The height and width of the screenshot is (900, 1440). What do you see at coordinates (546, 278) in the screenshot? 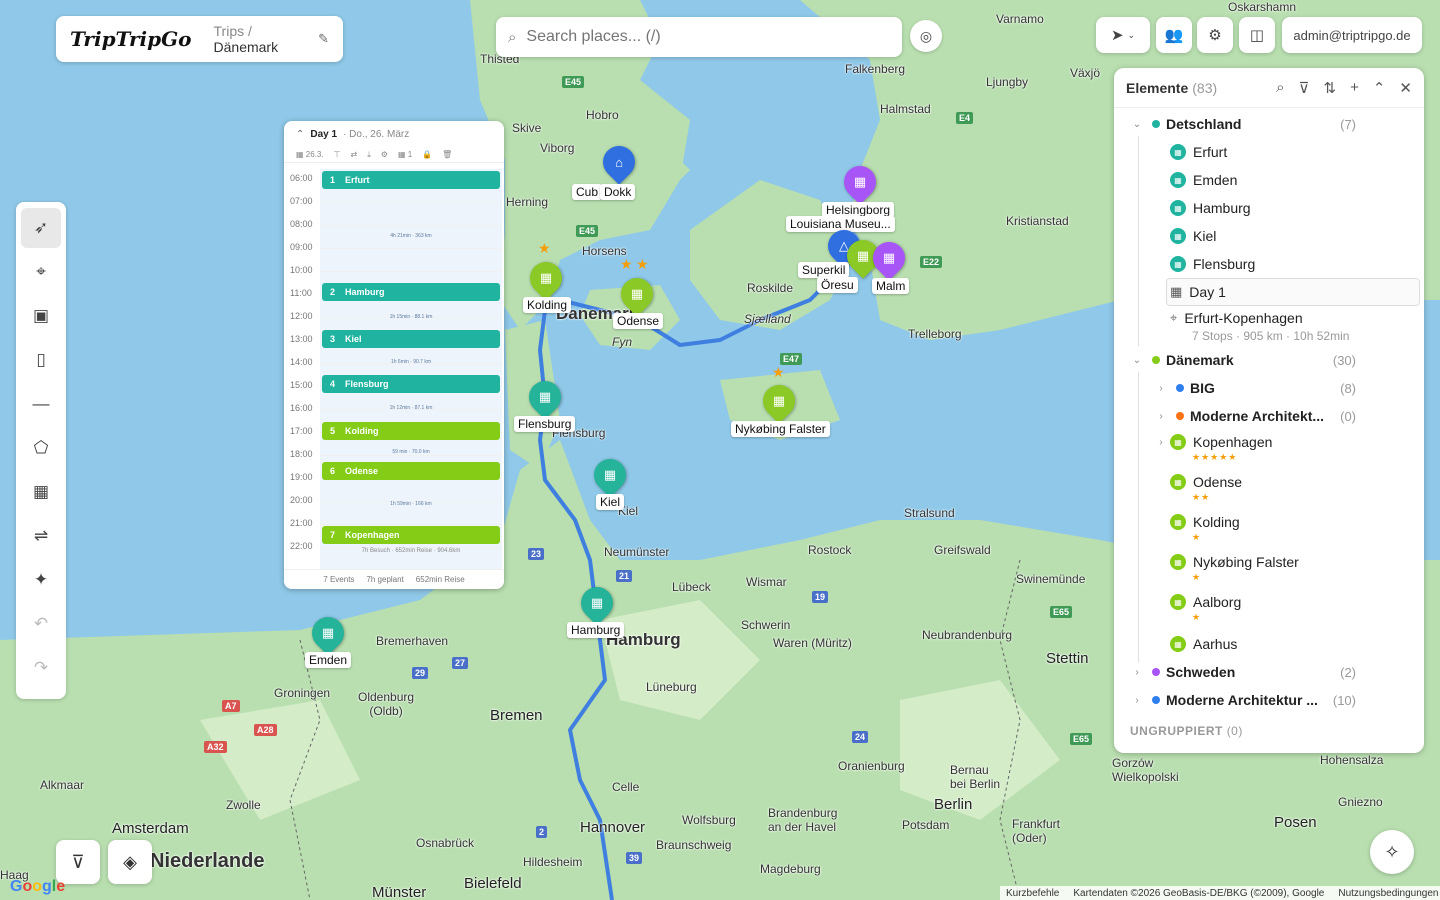
I see `marker-kolding: ▦` at bounding box center [546, 278].